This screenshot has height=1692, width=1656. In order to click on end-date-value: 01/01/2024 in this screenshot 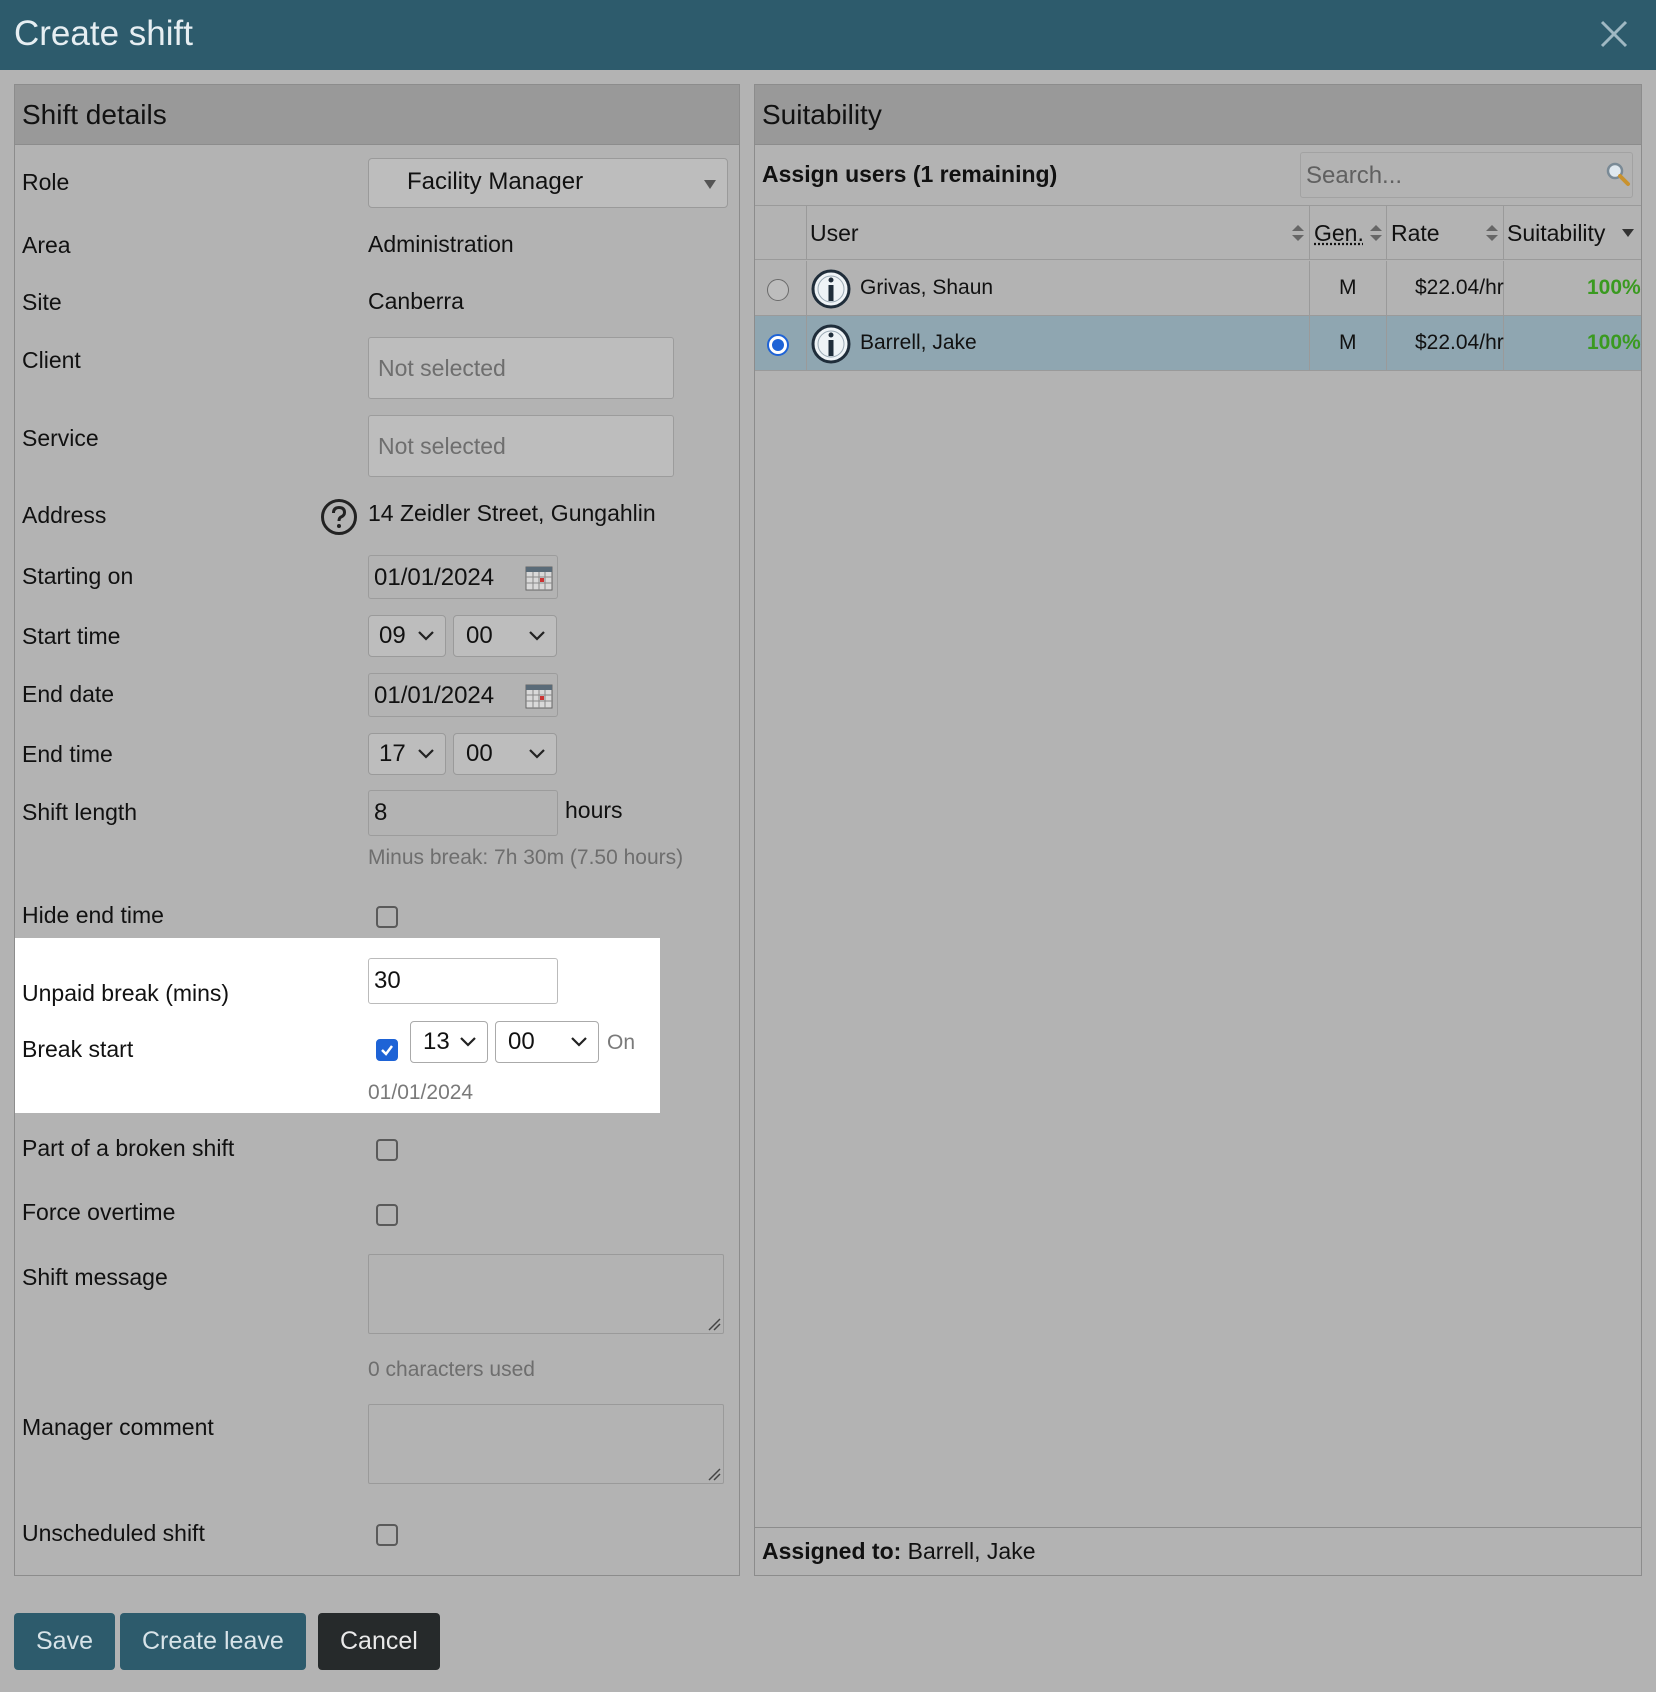, I will do `click(434, 695)`.